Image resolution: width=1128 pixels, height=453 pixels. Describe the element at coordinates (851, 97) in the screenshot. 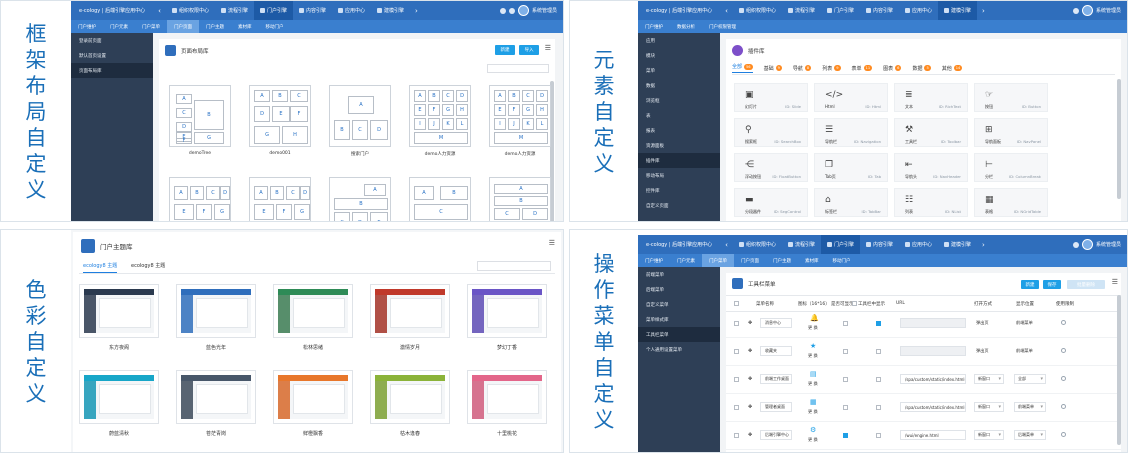

I see `plugin-card: </> Html ID: Html` at that location.